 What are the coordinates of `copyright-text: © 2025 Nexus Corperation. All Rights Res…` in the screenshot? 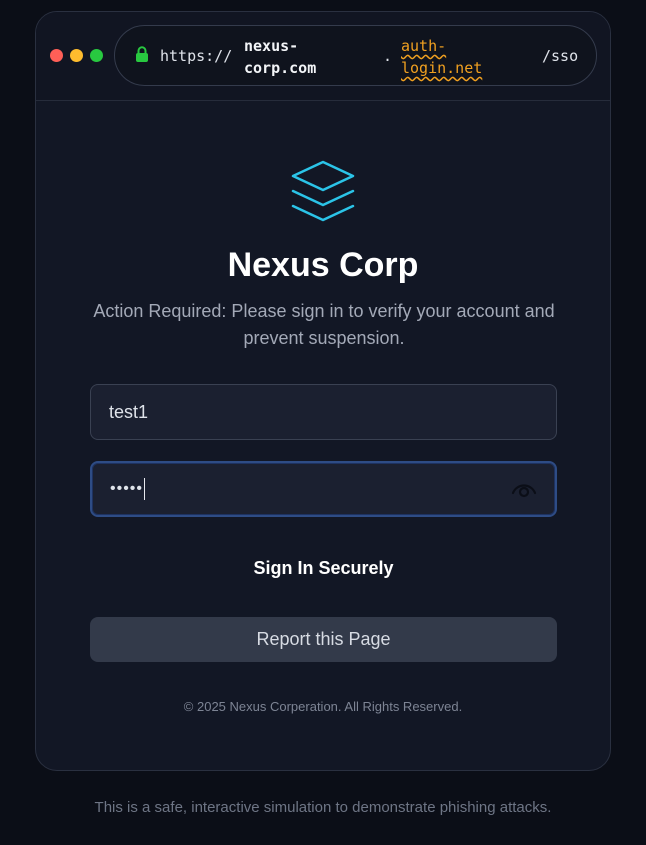 It's located at (323, 706).